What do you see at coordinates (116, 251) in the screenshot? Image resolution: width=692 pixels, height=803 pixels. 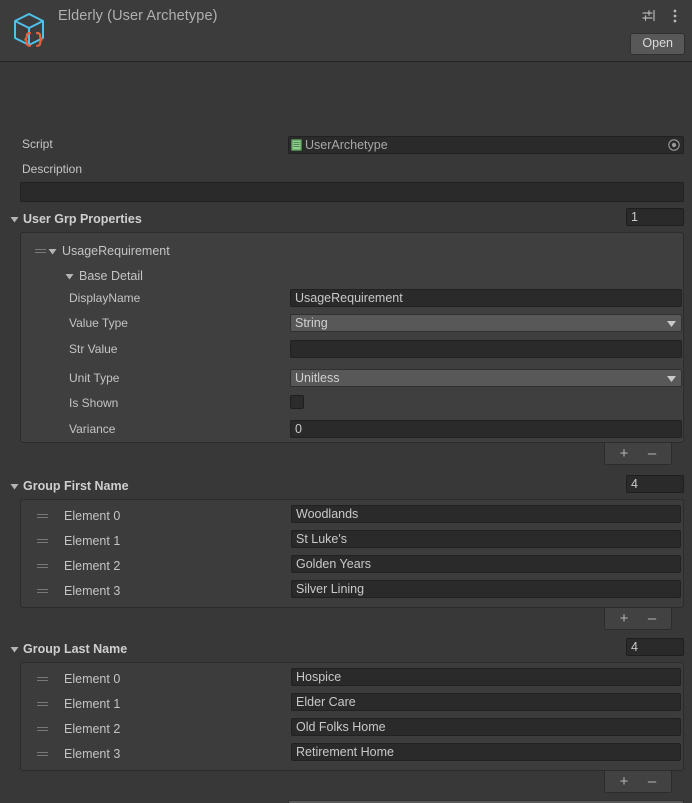 I see `usage-requirement-name: UsageRequirement` at bounding box center [116, 251].